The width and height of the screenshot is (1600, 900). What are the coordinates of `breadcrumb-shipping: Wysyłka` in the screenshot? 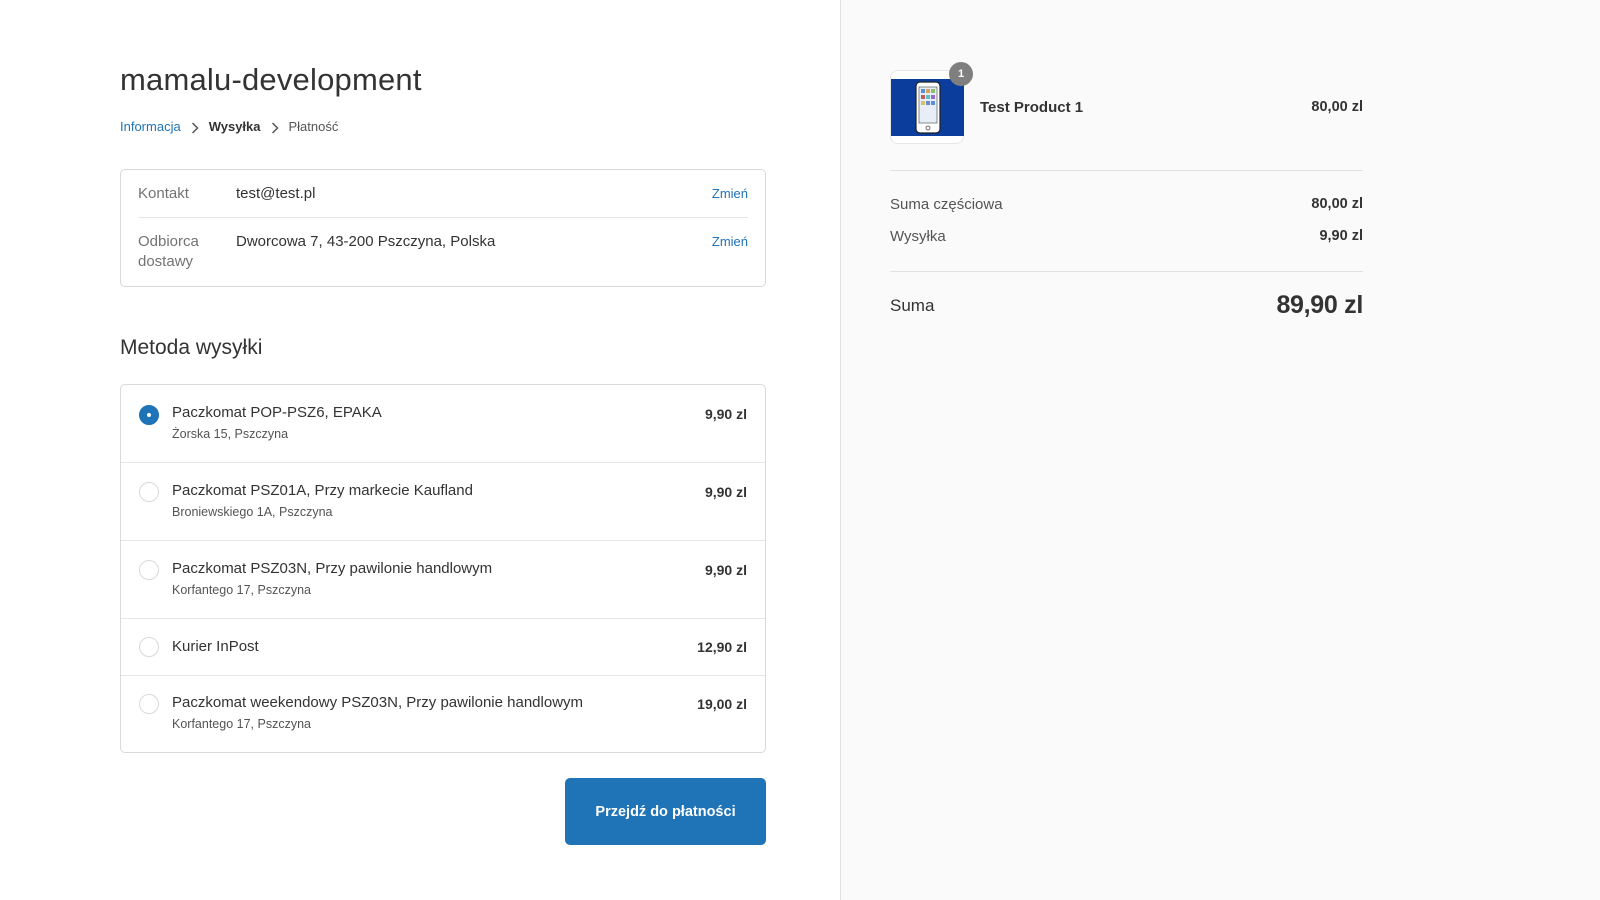 It's located at (234, 126).